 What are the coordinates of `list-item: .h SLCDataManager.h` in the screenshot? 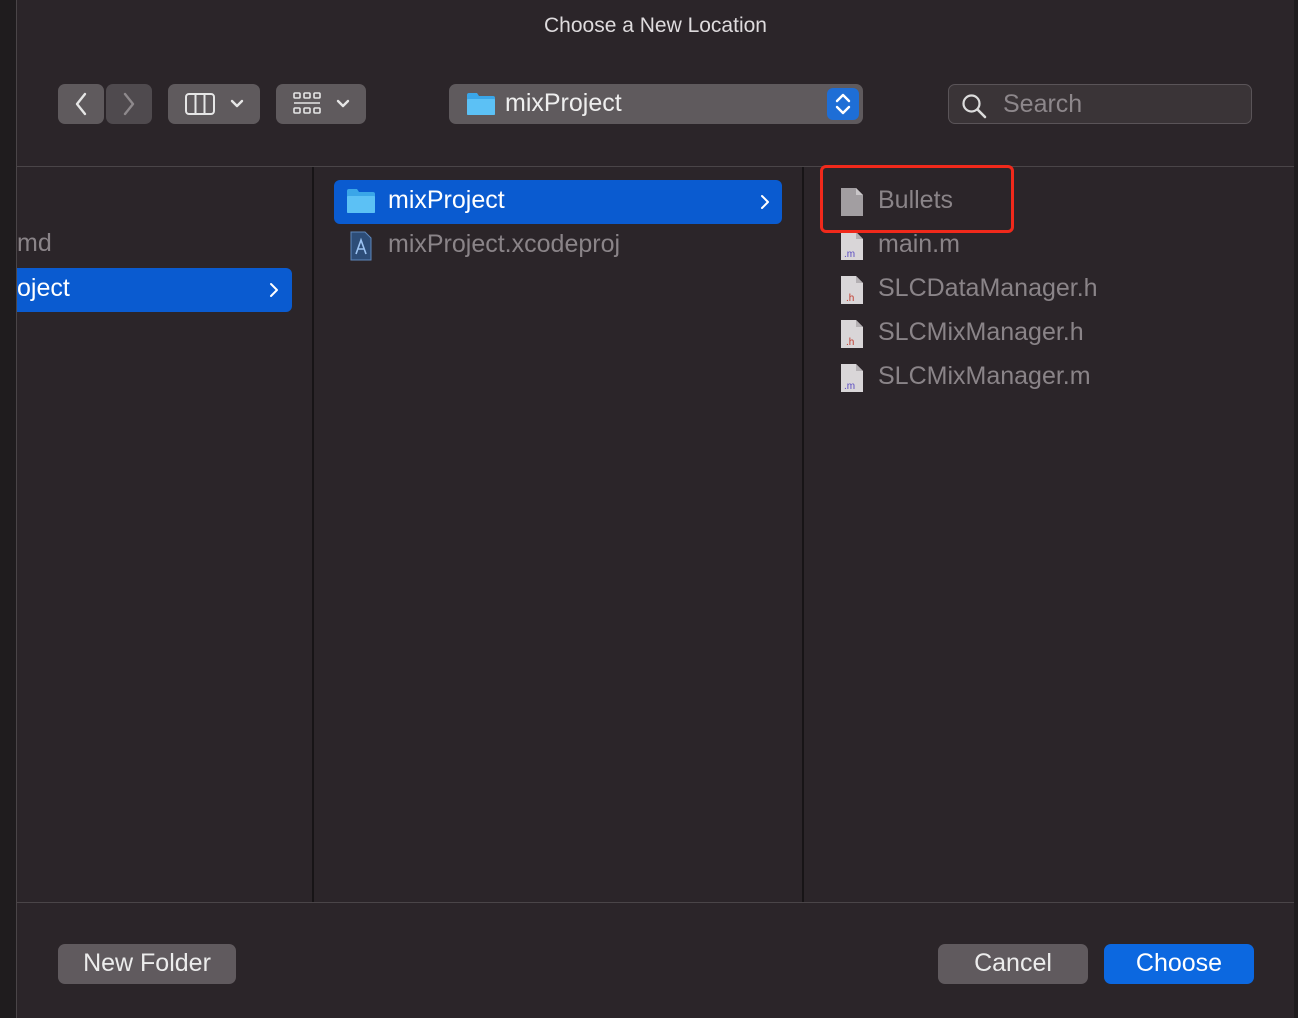 It's located at (1054, 290).